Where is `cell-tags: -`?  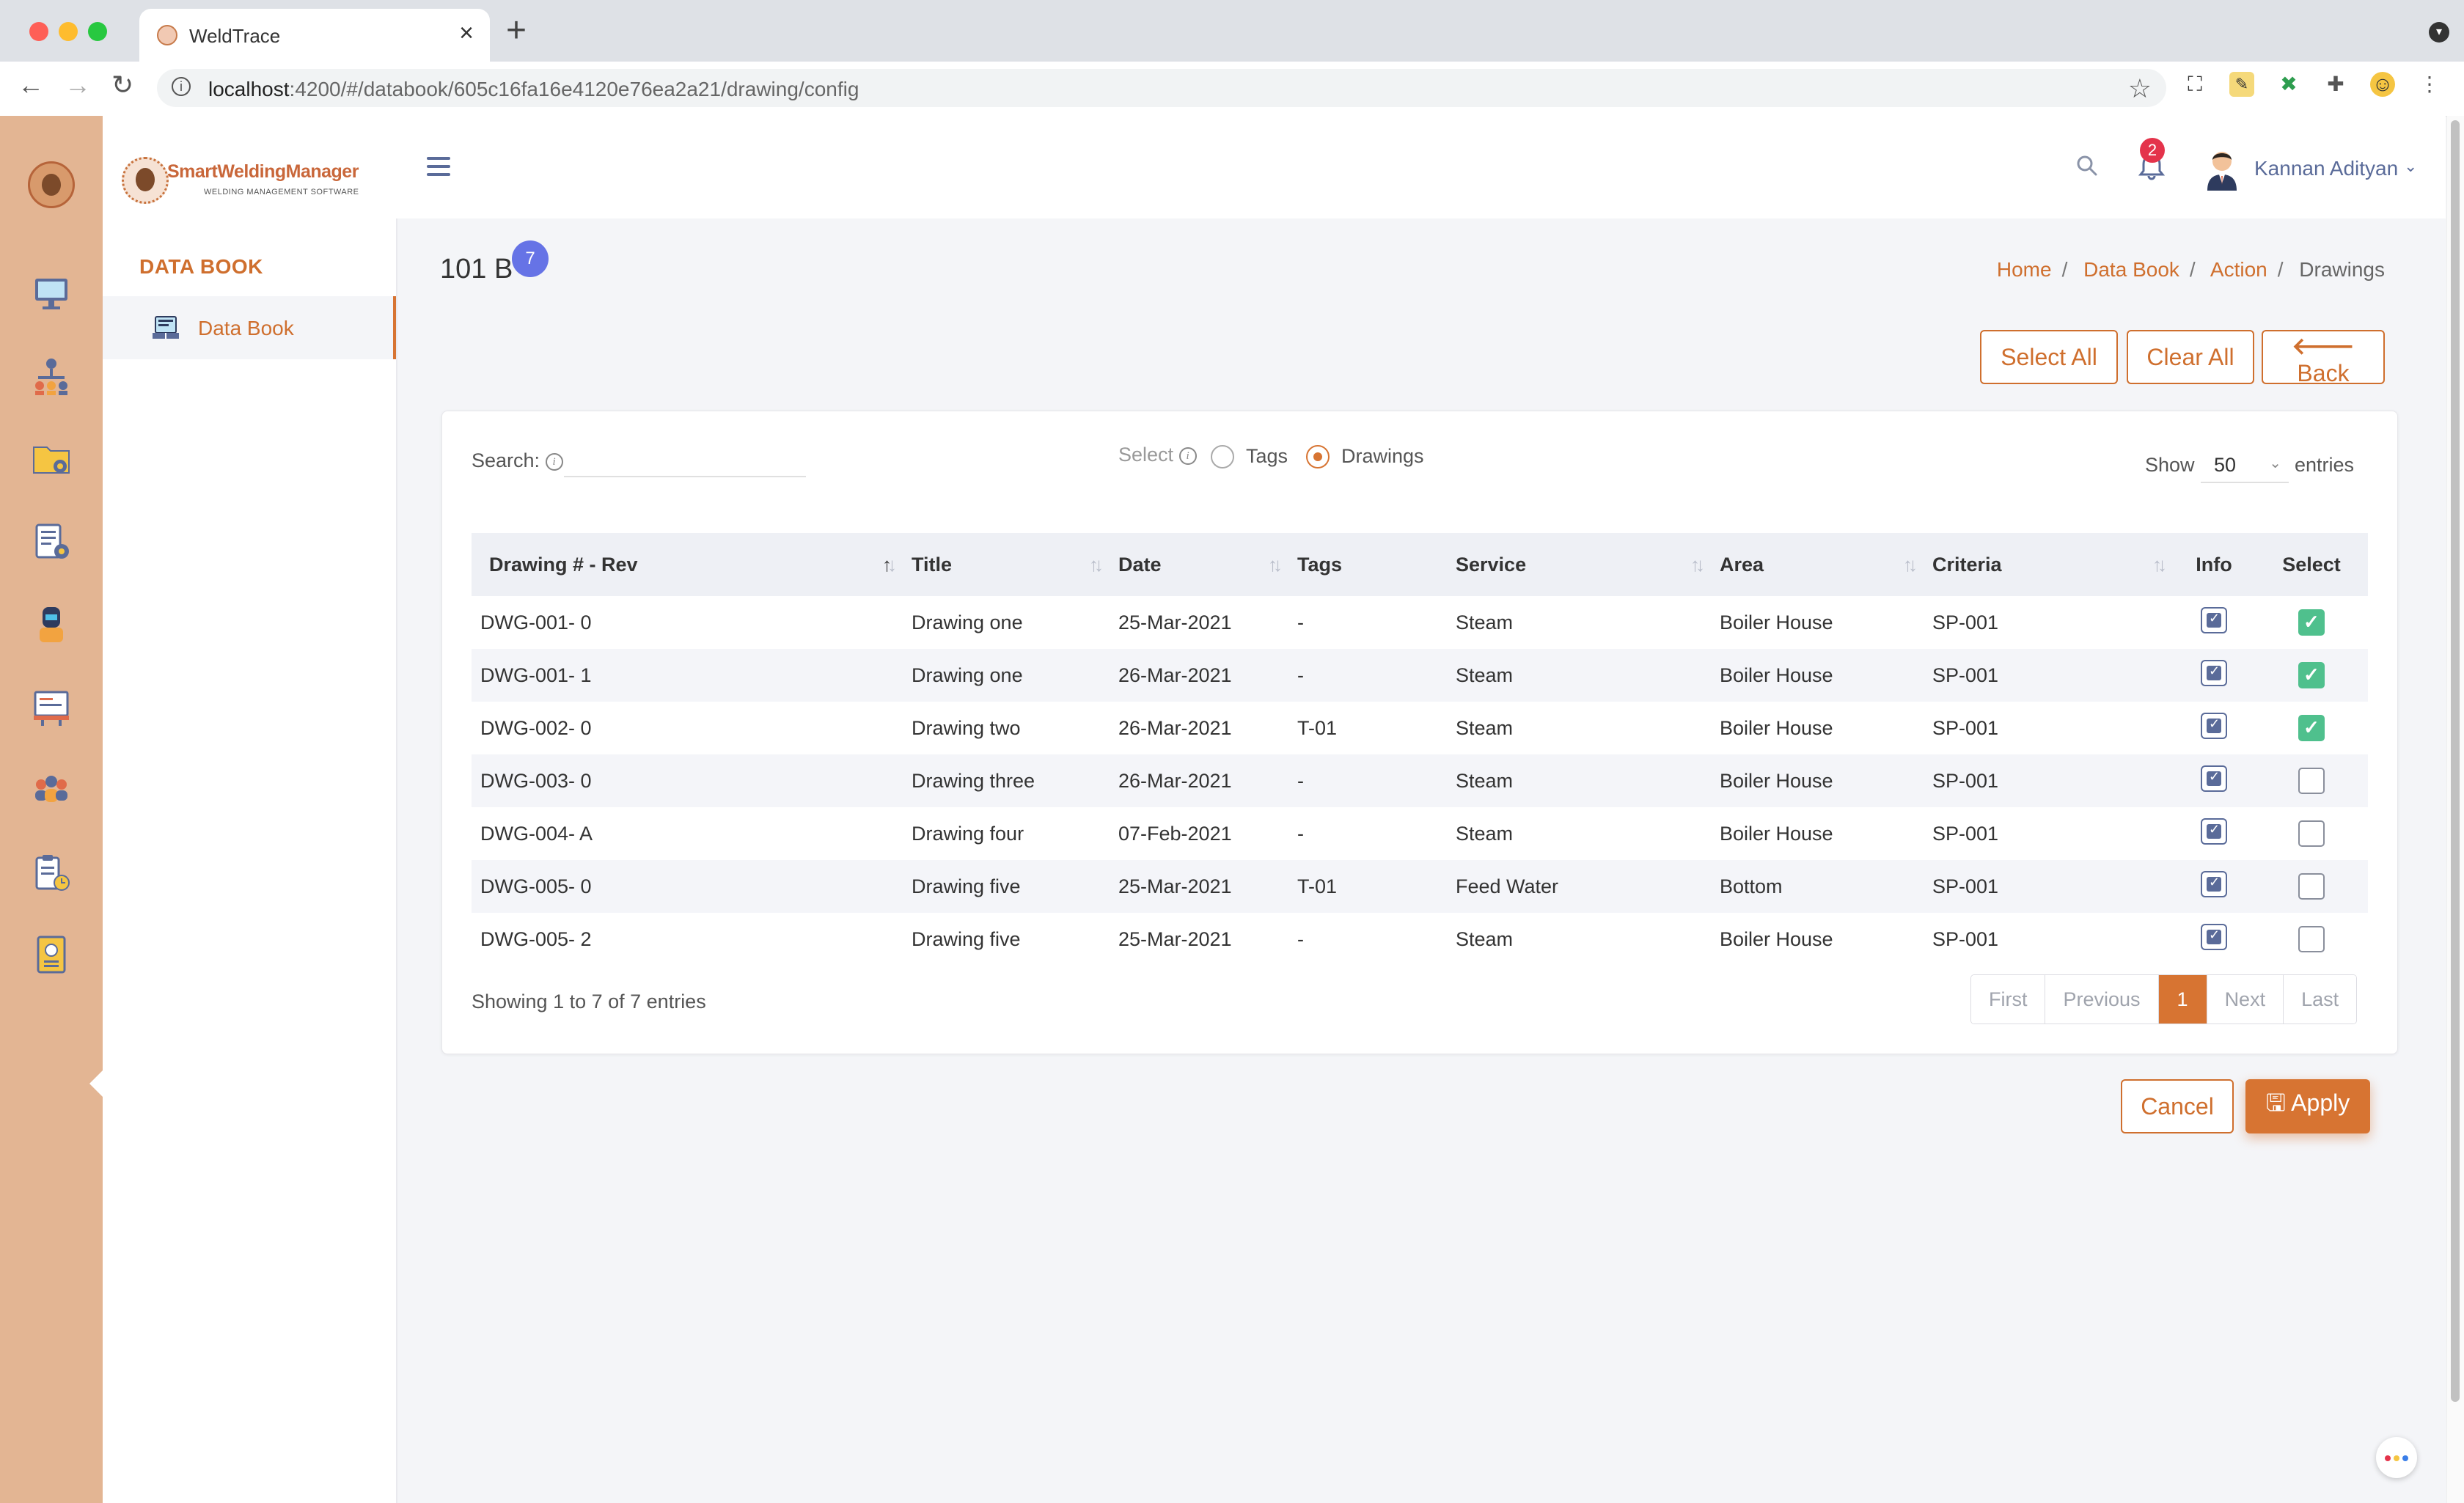 cell-tags: - is located at coordinates (1367, 781).